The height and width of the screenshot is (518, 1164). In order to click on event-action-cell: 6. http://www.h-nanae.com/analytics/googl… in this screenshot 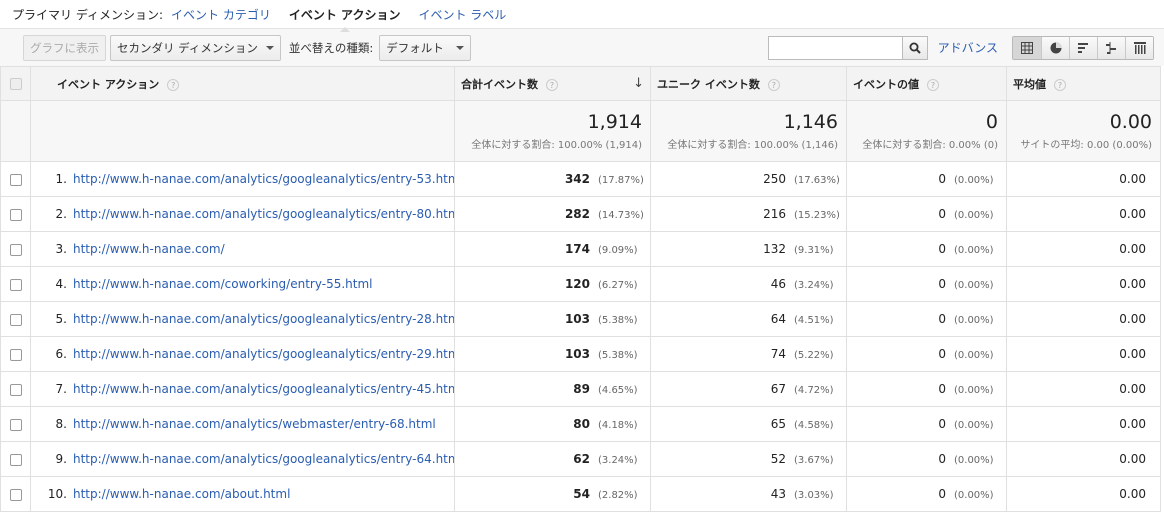, I will do `click(242, 354)`.